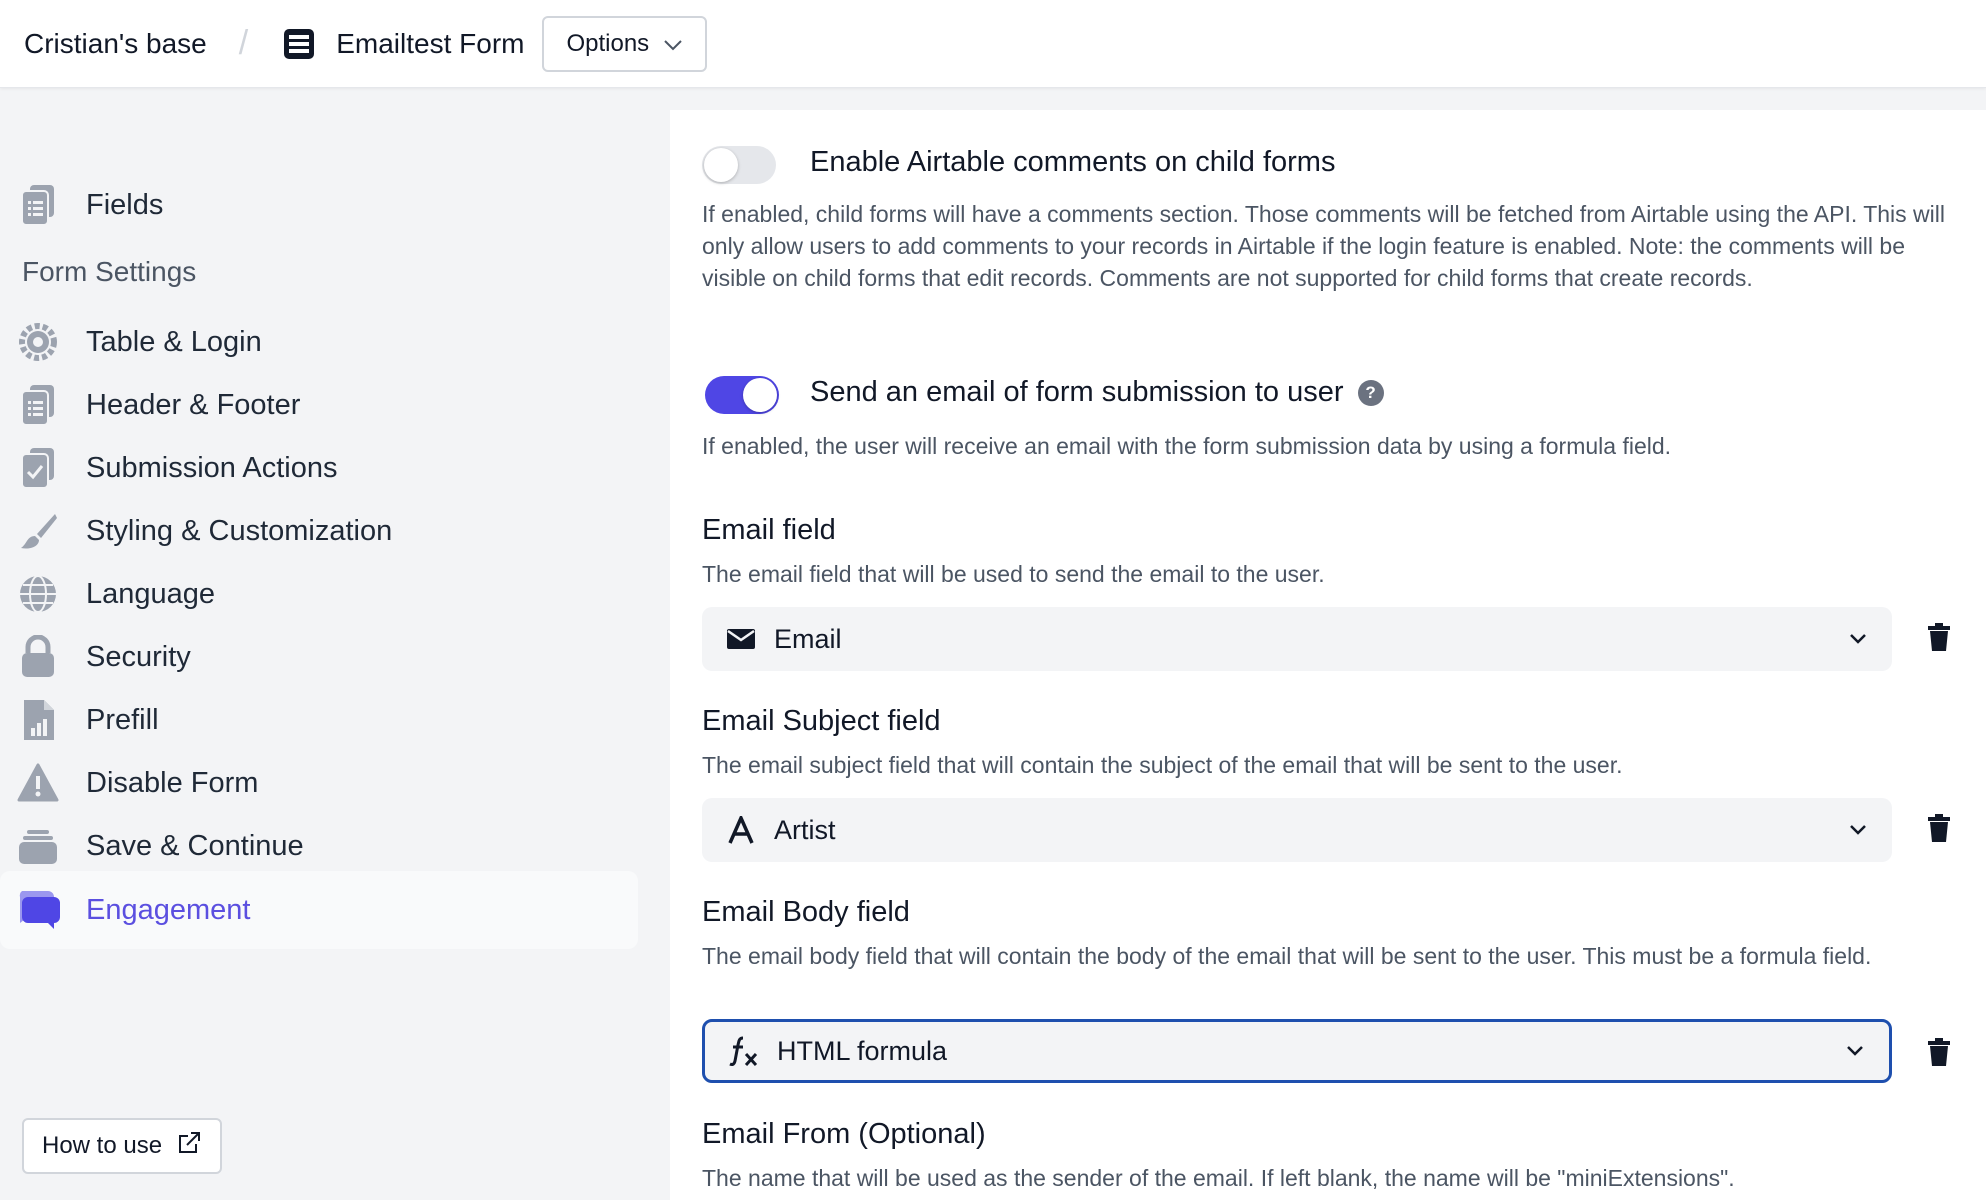 The height and width of the screenshot is (1200, 1986). I want to click on file-chart-icon, so click(38, 720).